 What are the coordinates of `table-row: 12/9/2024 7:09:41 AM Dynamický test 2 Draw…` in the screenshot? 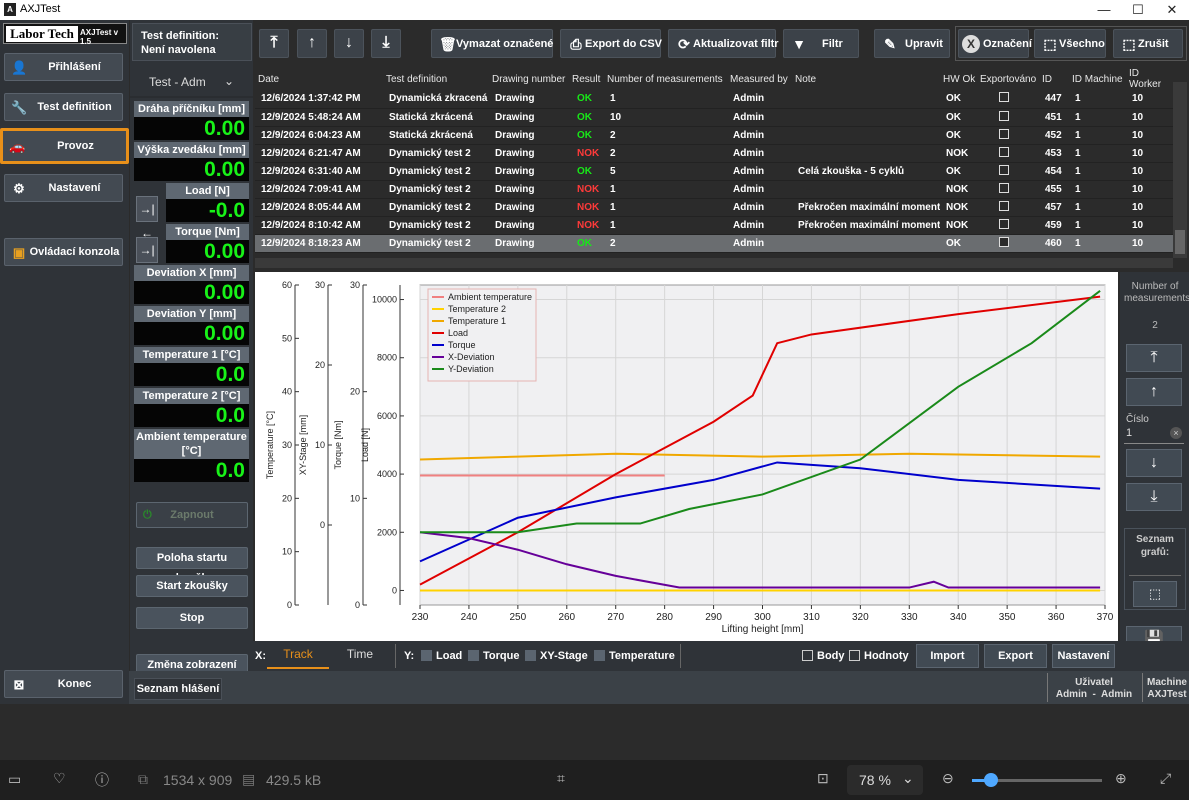 It's located at (714, 189).